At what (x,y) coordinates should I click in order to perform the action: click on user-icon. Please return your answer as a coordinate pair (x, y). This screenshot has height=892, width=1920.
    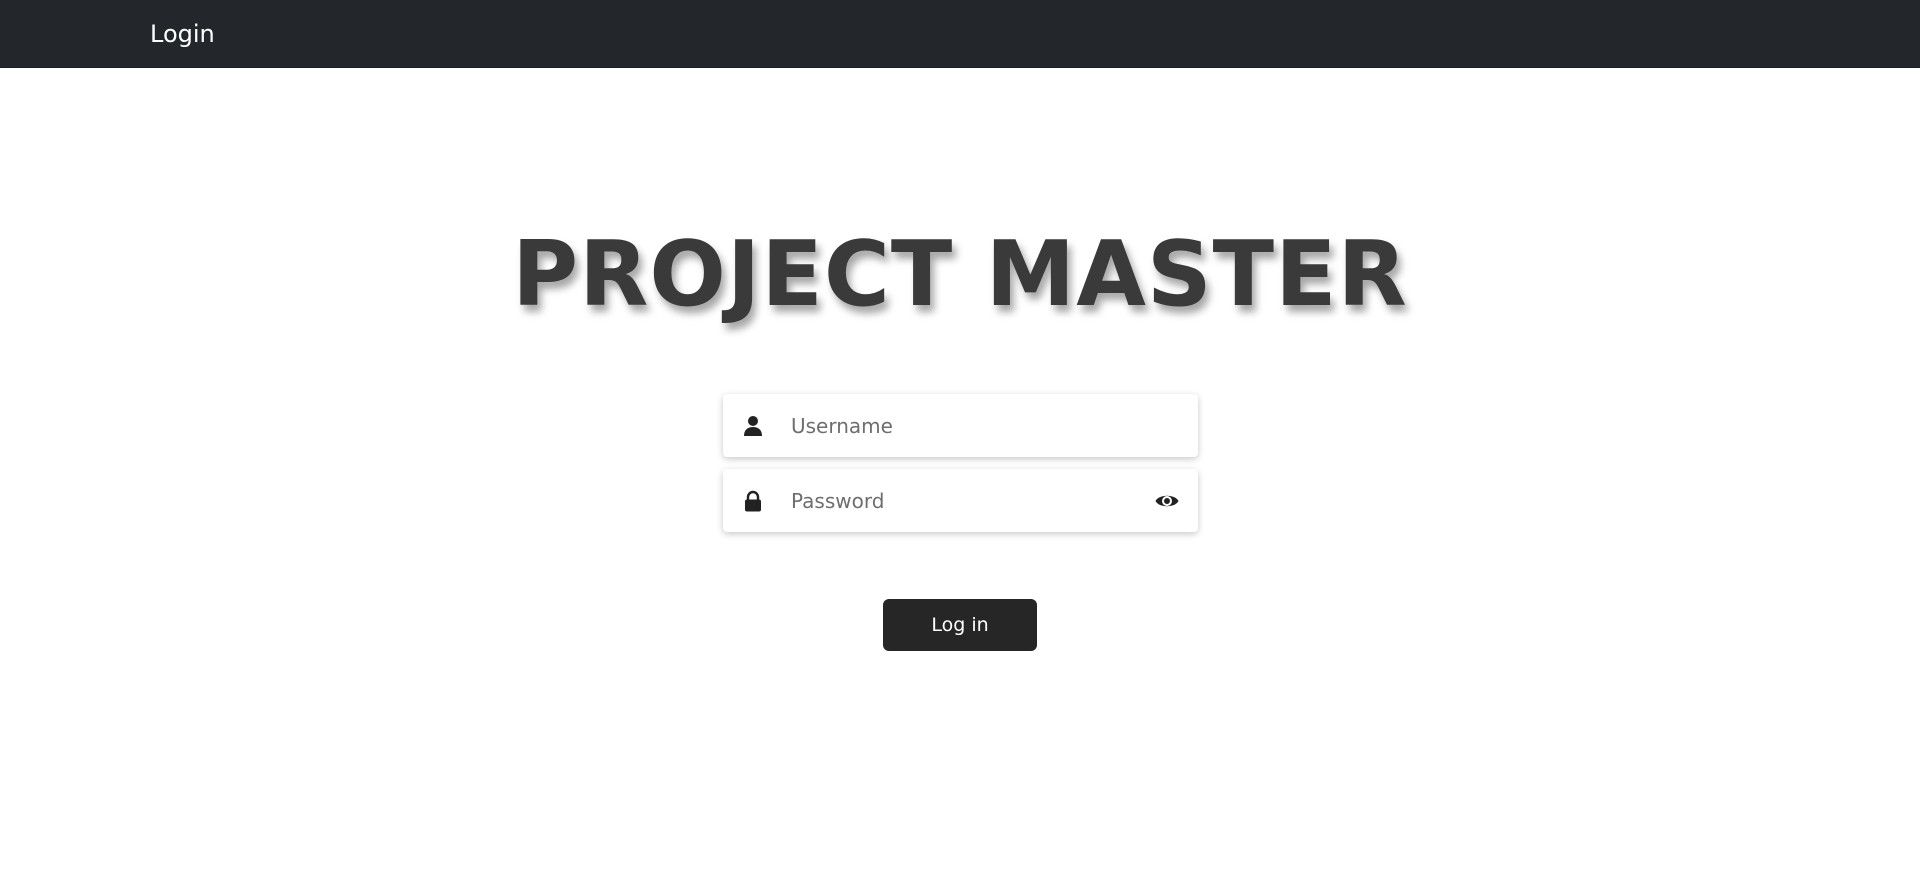
    Looking at the image, I should click on (753, 426).